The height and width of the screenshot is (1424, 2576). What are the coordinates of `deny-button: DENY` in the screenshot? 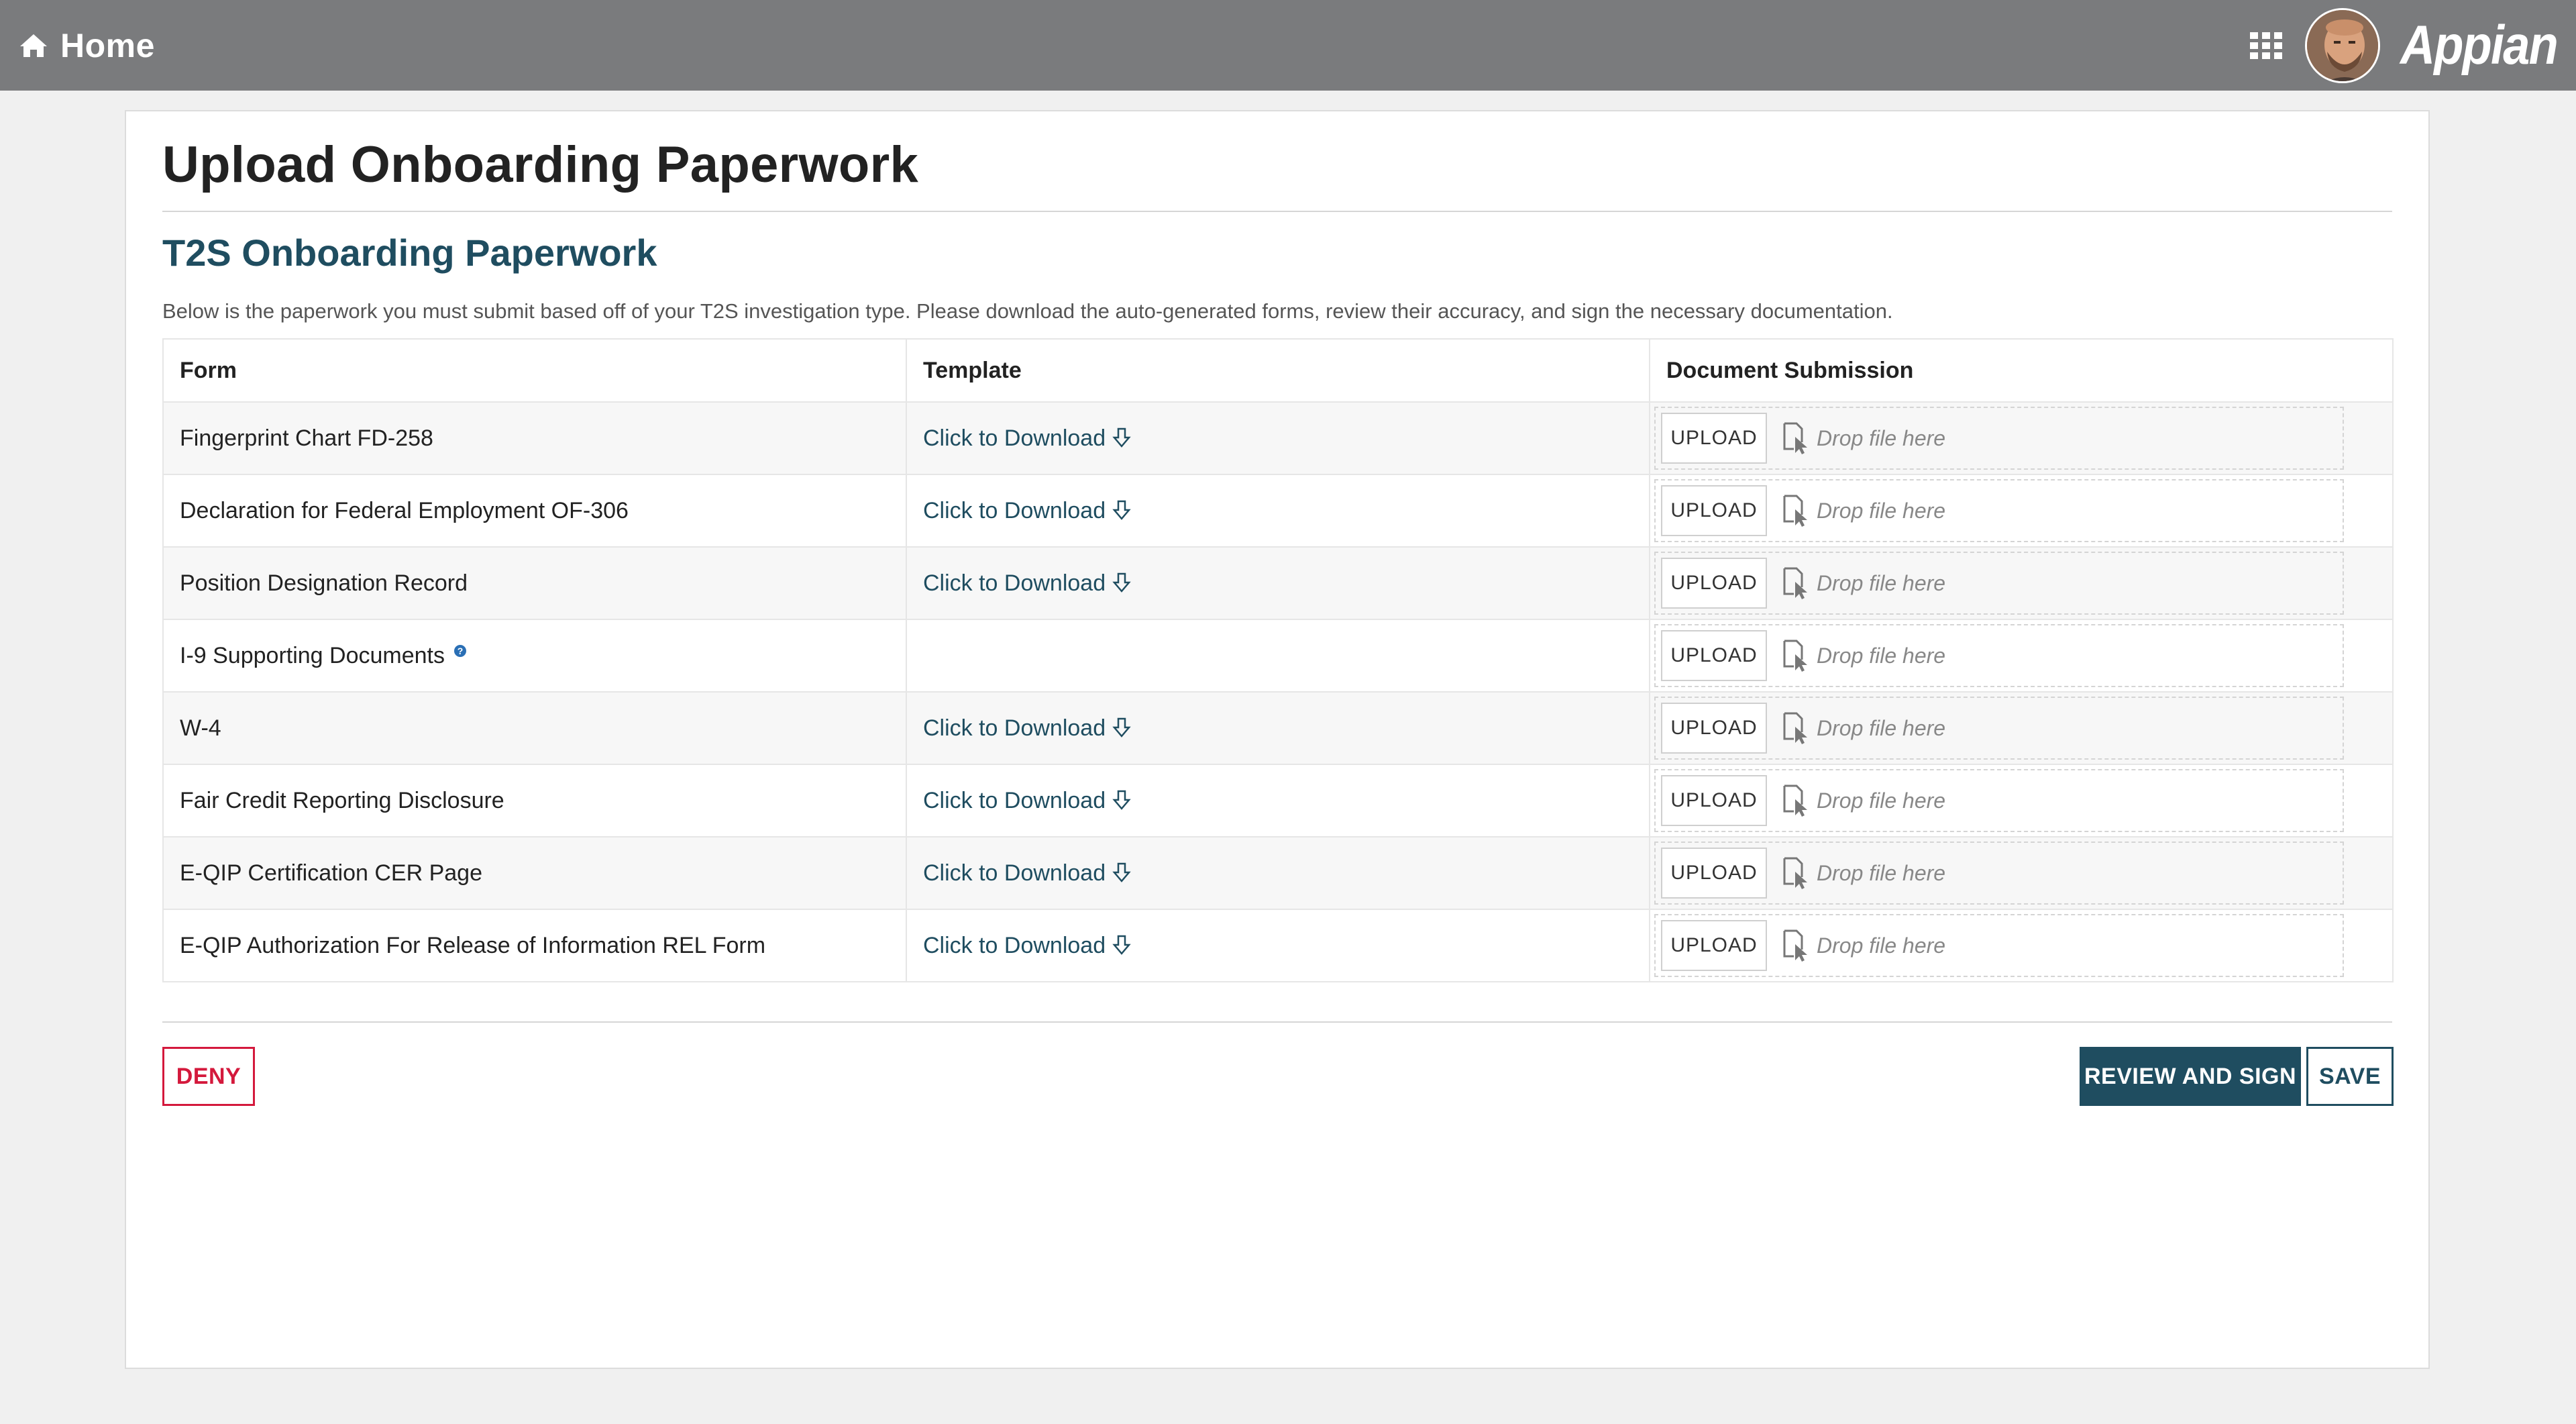 It's located at (208, 1076).